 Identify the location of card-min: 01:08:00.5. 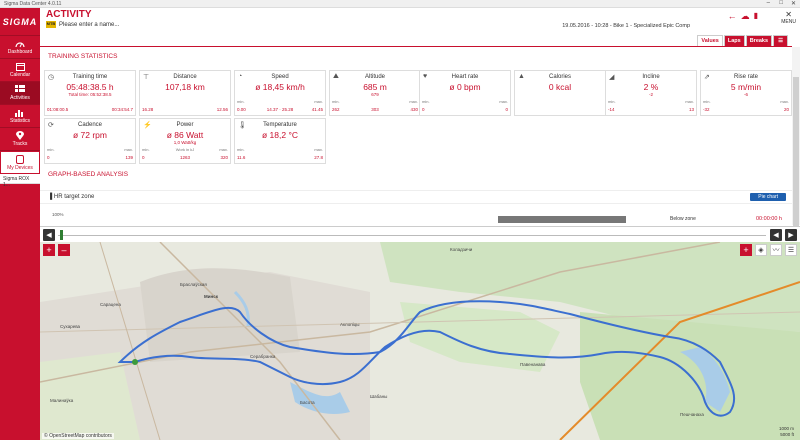
(58, 109).